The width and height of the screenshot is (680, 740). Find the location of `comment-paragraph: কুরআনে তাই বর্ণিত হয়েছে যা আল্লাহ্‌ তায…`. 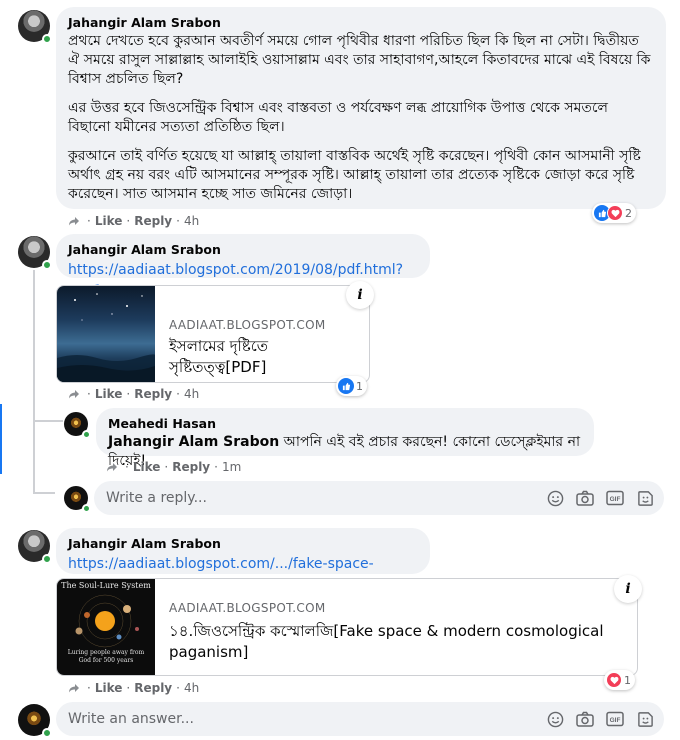

comment-paragraph: কুরআনে তাই বর্ণিত হয়েছে যা আল্লাহ্‌ তায… is located at coordinates (354, 175).